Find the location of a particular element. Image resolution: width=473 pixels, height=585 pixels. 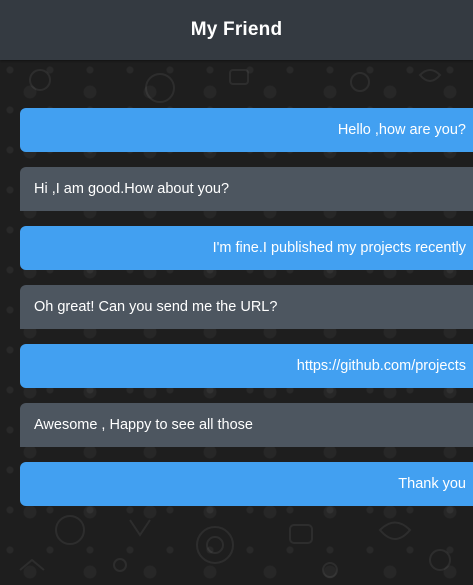

message-text: Oh great! Can you send me the URL? is located at coordinates (156, 307).